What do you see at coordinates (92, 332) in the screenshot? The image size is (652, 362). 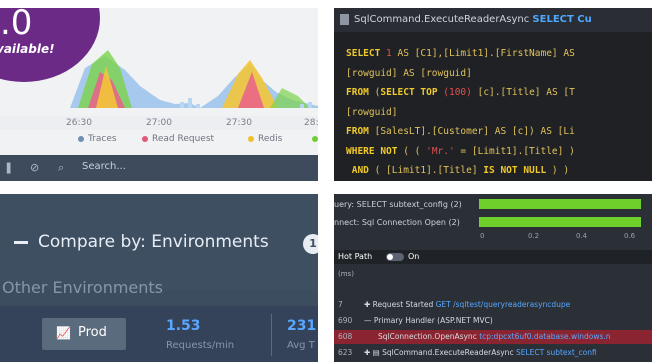 I see `prod-label: Prod` at bounding box center [92, 332].